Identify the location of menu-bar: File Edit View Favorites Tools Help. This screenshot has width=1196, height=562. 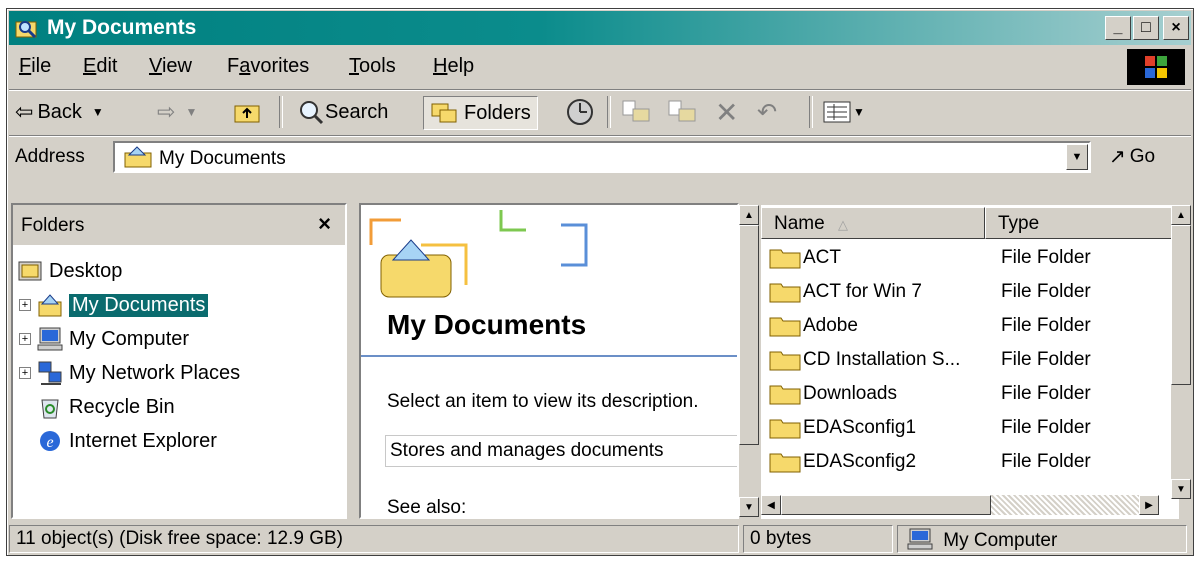
(600, 67).